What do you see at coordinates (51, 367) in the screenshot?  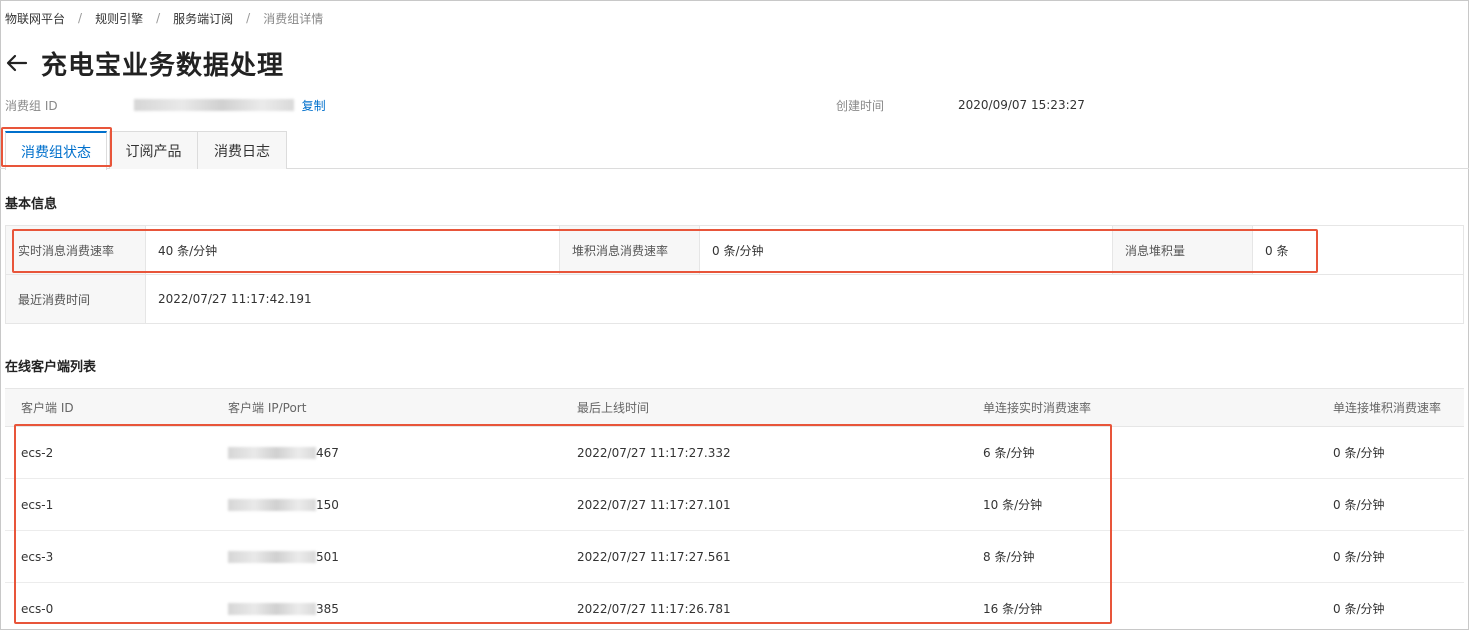 I see `online-clients-title: 在线客户端列表` at bounding box center [51, 367].